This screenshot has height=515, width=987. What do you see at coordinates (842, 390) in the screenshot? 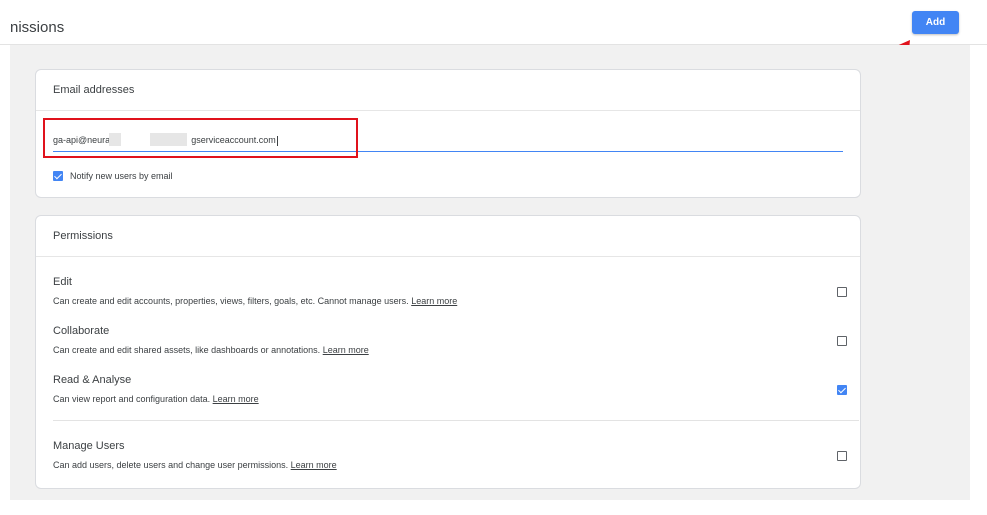
I see `read-analyse-checkbox` at bounding box center [842, 390].